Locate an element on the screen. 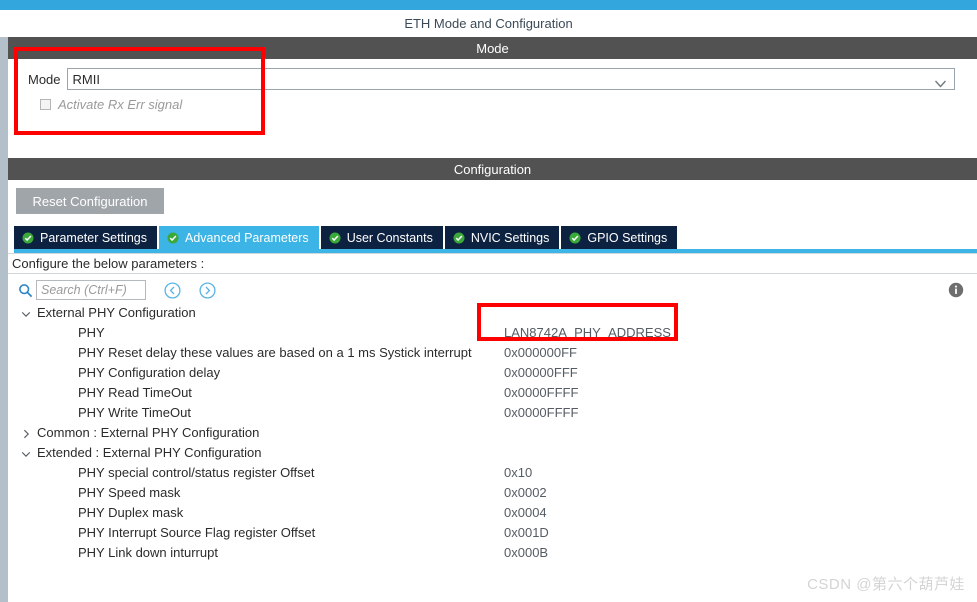 The image size is (977, 602). tab-user-constants: User Constants is located at coordinates (381, 237).